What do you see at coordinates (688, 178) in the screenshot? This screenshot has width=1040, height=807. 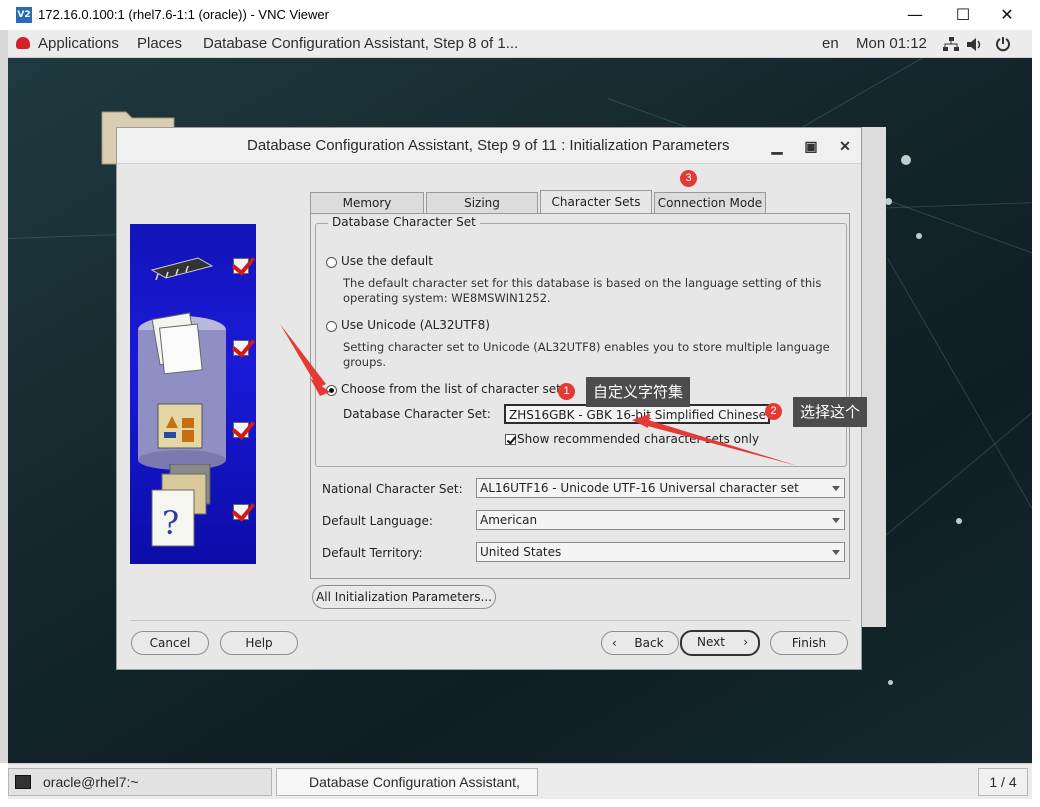 I see `annotation-badge-3: 3` at bounding box center [688, 178].